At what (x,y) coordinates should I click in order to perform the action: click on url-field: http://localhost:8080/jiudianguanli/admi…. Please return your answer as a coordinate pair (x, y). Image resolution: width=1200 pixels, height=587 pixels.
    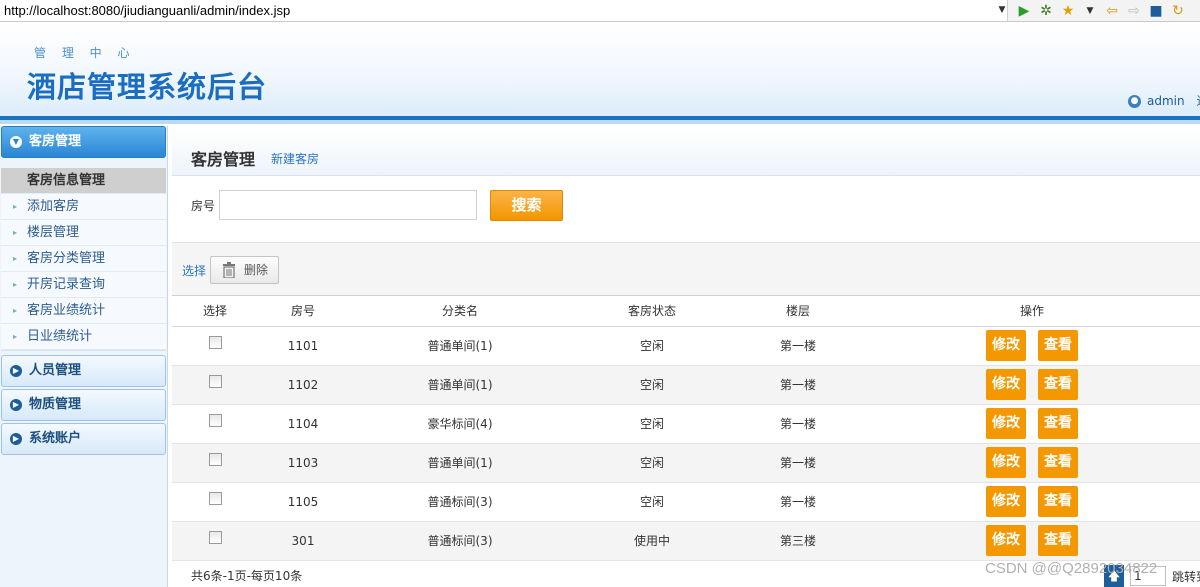
    Looking at the image, I should click on (504, 10).